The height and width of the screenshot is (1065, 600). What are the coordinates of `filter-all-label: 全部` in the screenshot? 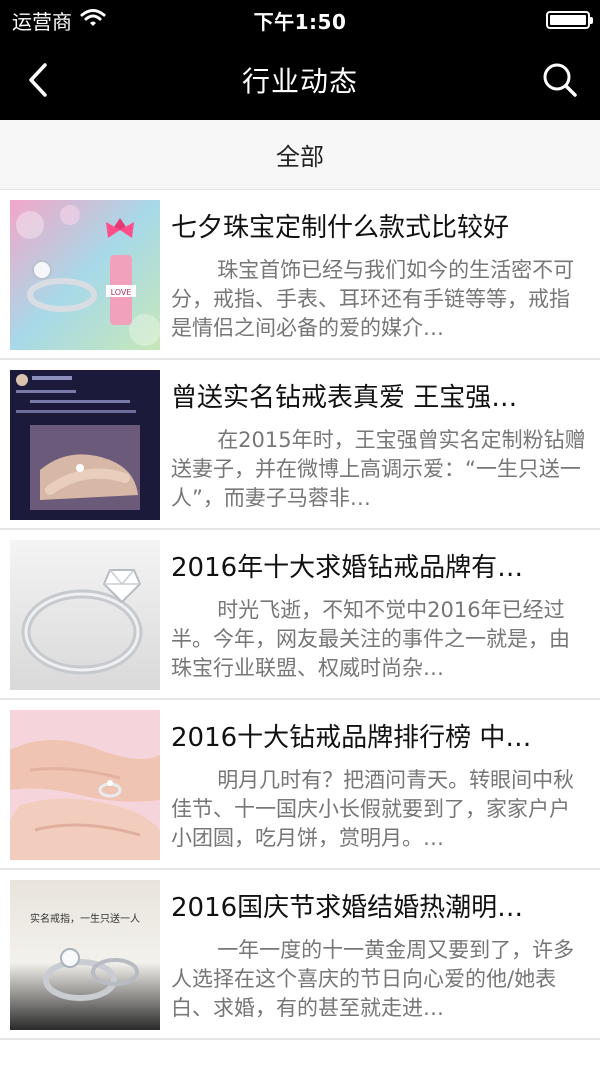 It's located at (300, 157).